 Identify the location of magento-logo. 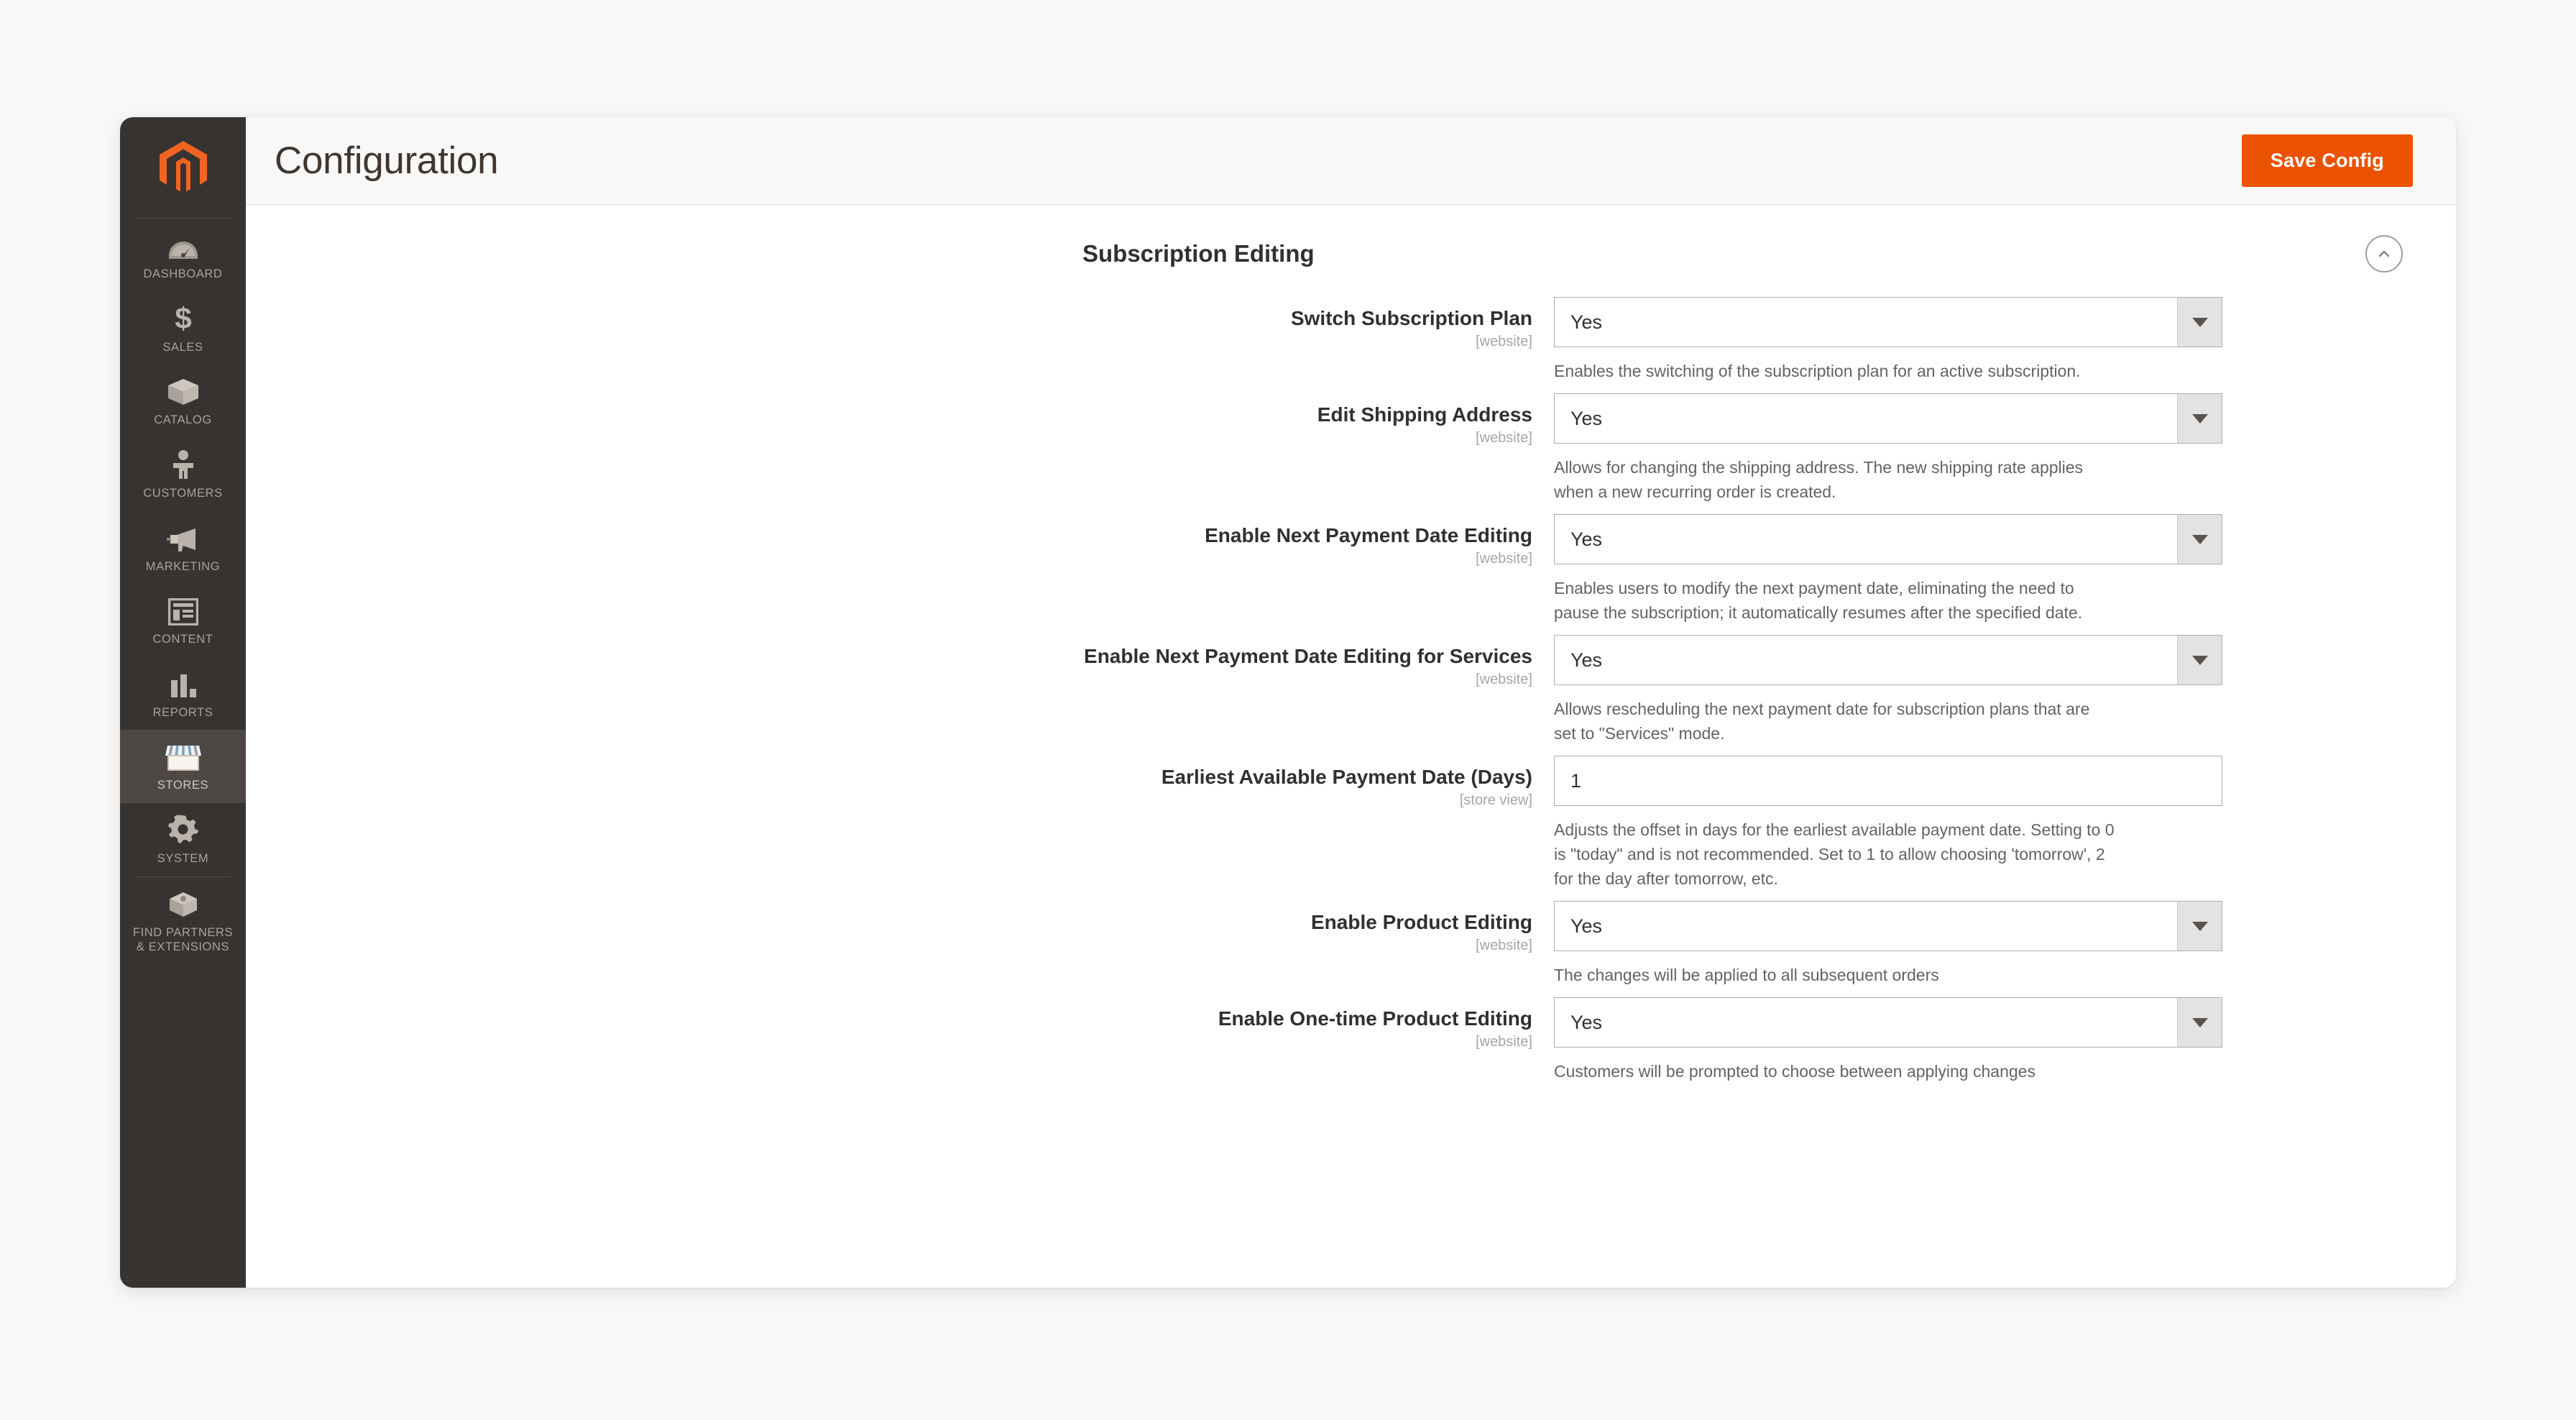
(183, 167).